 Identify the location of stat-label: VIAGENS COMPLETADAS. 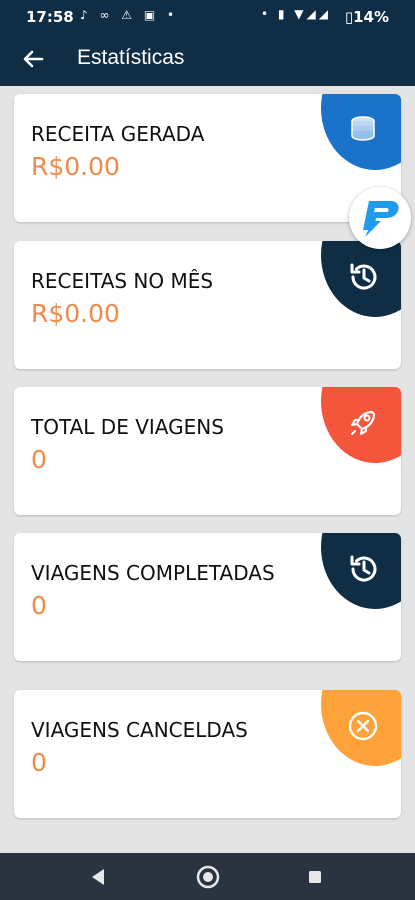
(153, 573).